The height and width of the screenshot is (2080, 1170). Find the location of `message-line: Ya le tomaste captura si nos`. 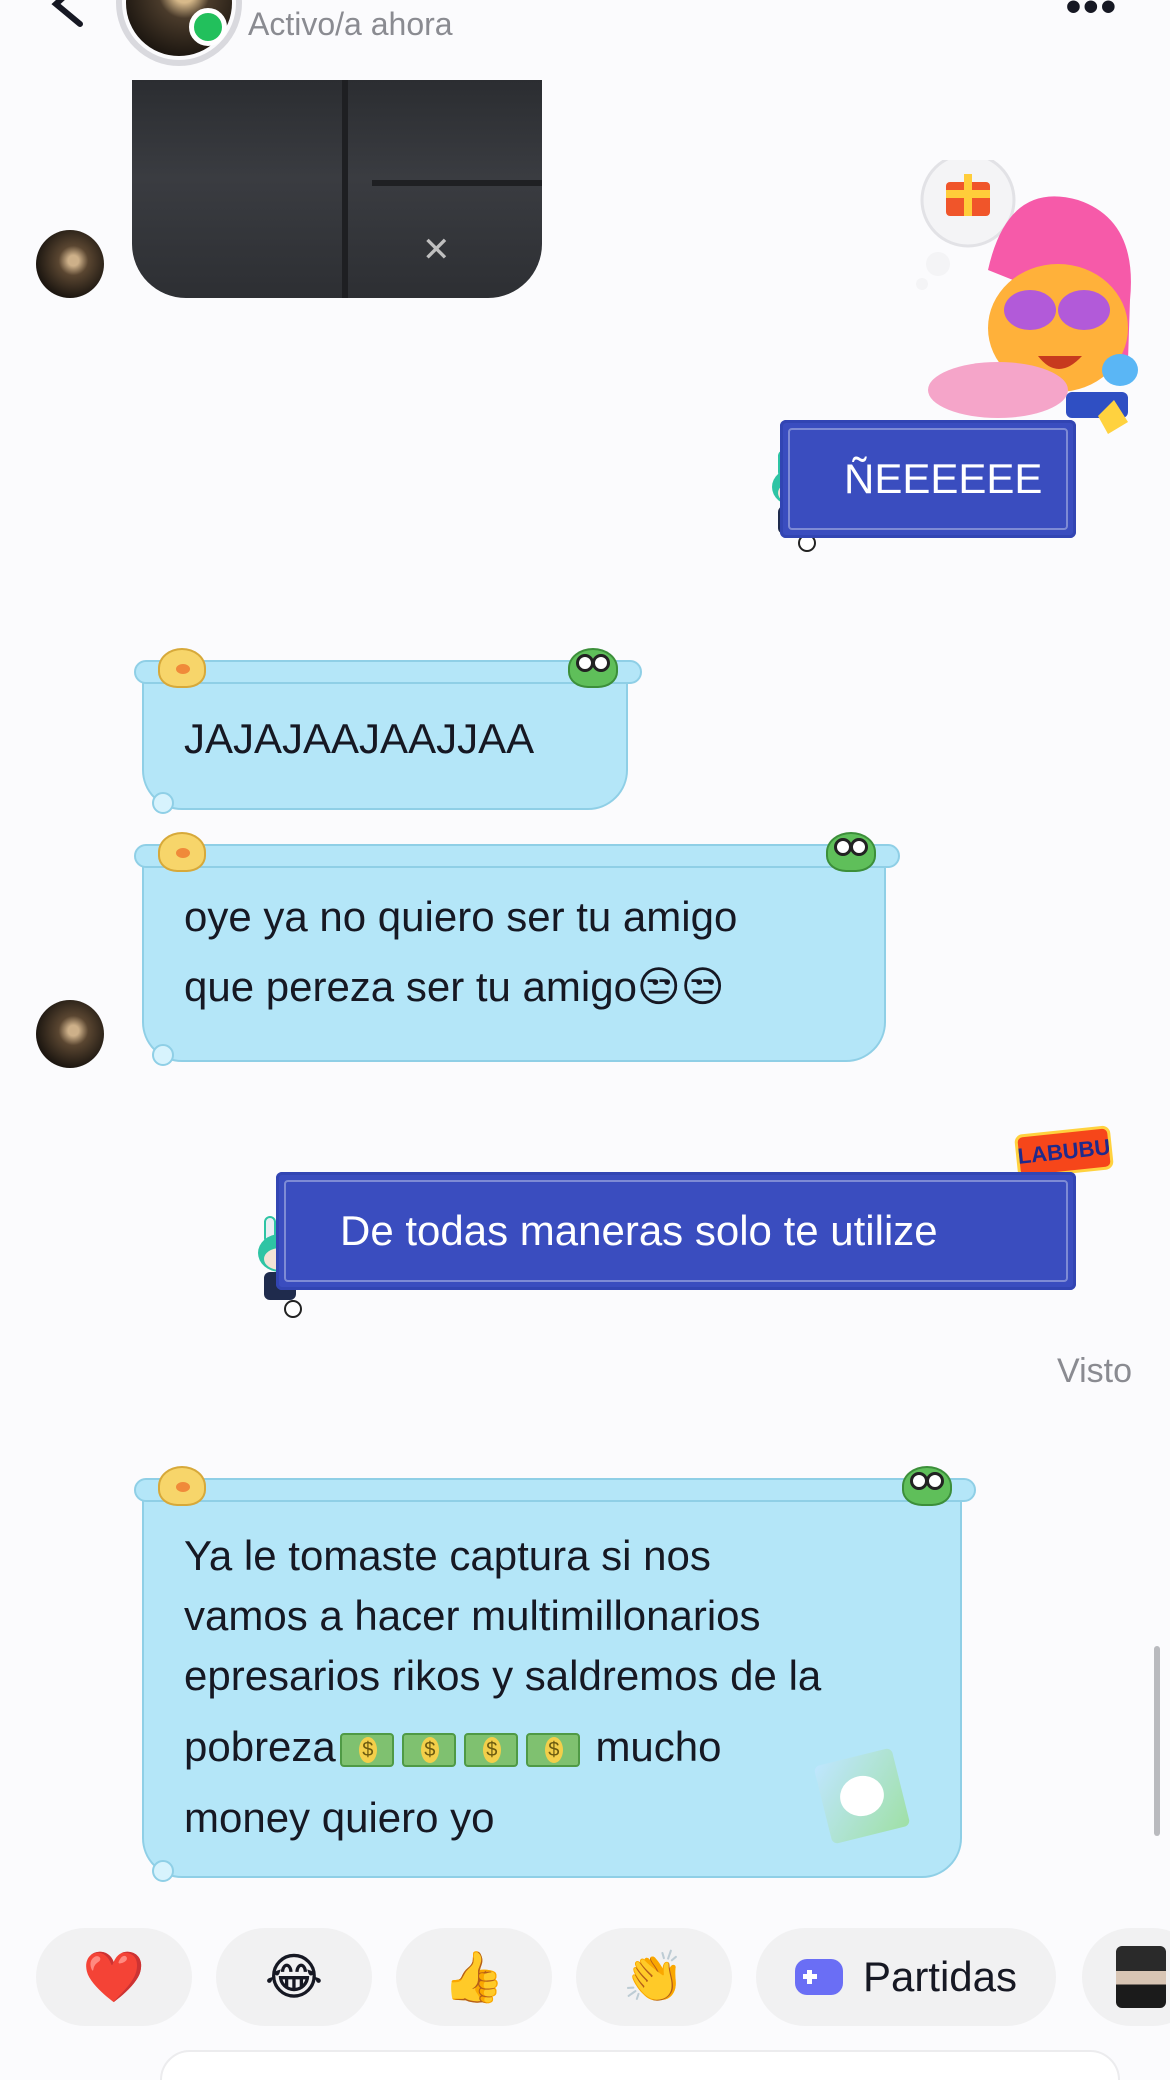

message-line: Ya le tomaste captura si nos is located at coordinates (447, 1555).